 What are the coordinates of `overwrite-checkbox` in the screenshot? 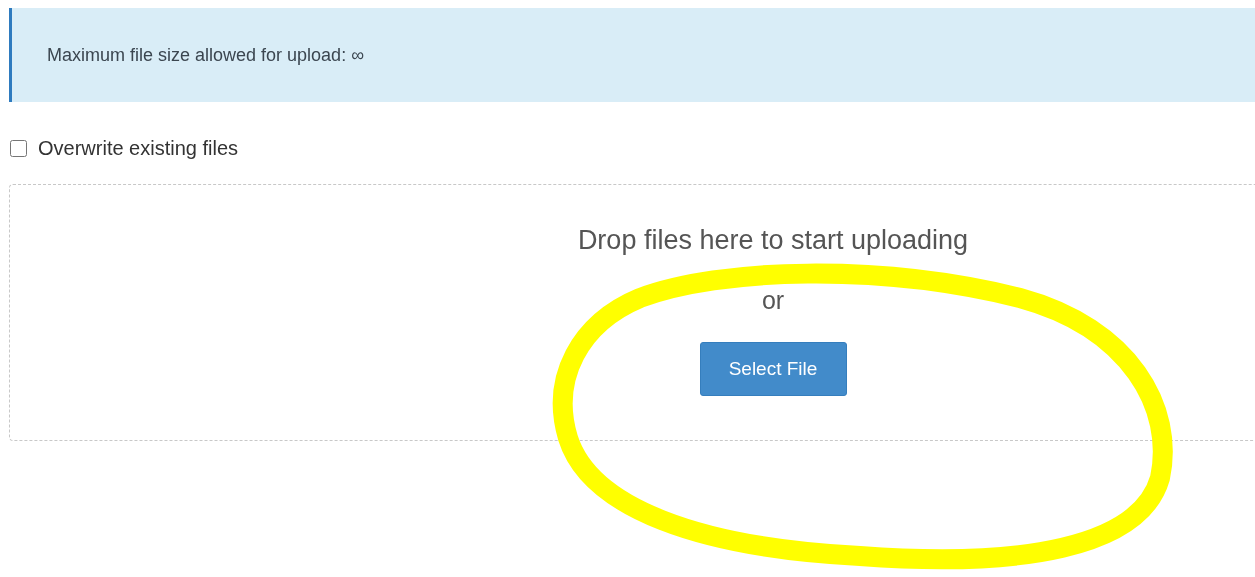 It's located at (18, 148).